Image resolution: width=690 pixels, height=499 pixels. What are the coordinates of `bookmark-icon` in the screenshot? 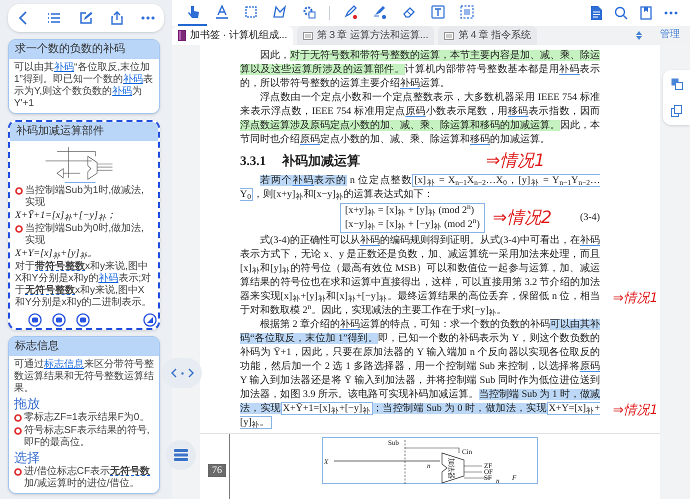 It's located at (646, 13).